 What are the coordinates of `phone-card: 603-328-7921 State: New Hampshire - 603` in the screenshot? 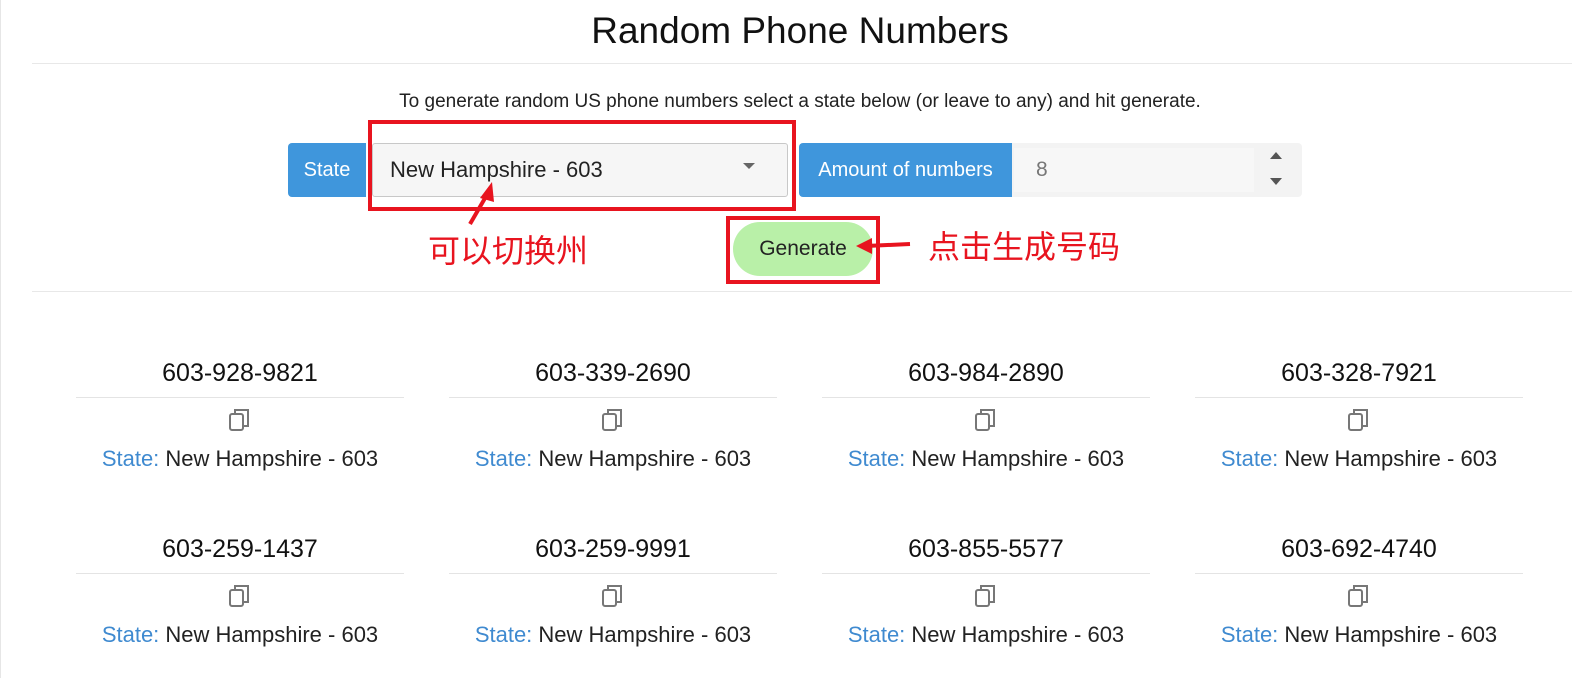 It's located at (1359, 408).